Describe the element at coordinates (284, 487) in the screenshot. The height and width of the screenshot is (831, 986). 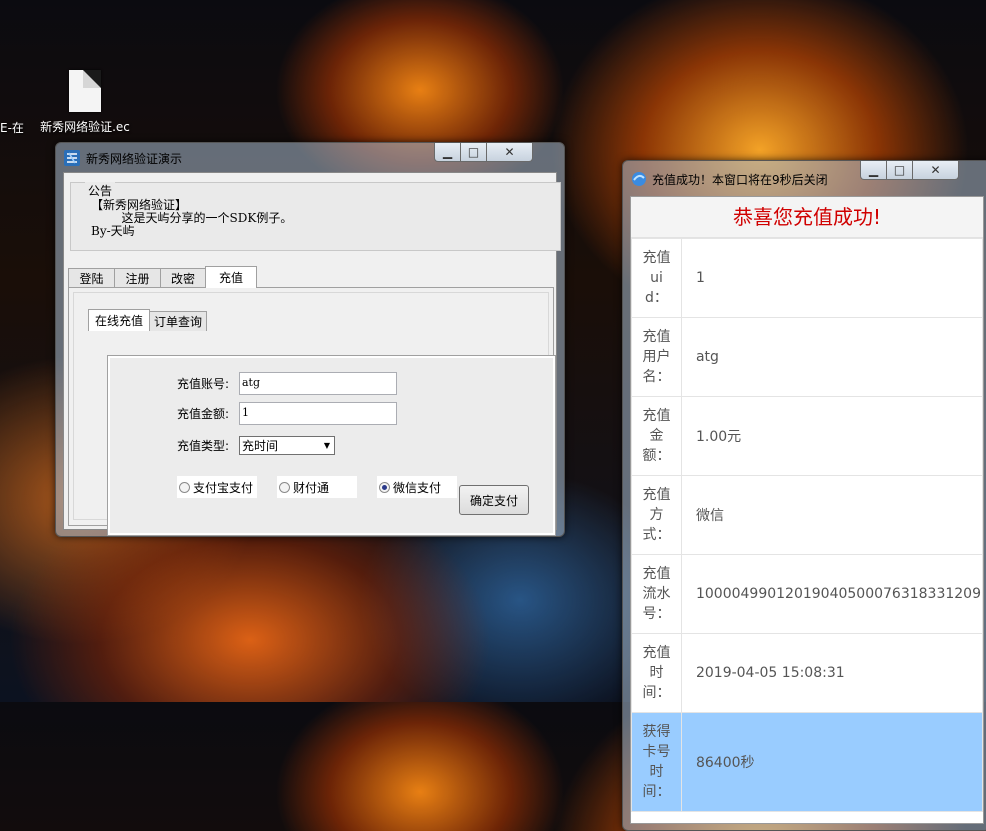
I see `radio-tenpay-indicator` at that location.